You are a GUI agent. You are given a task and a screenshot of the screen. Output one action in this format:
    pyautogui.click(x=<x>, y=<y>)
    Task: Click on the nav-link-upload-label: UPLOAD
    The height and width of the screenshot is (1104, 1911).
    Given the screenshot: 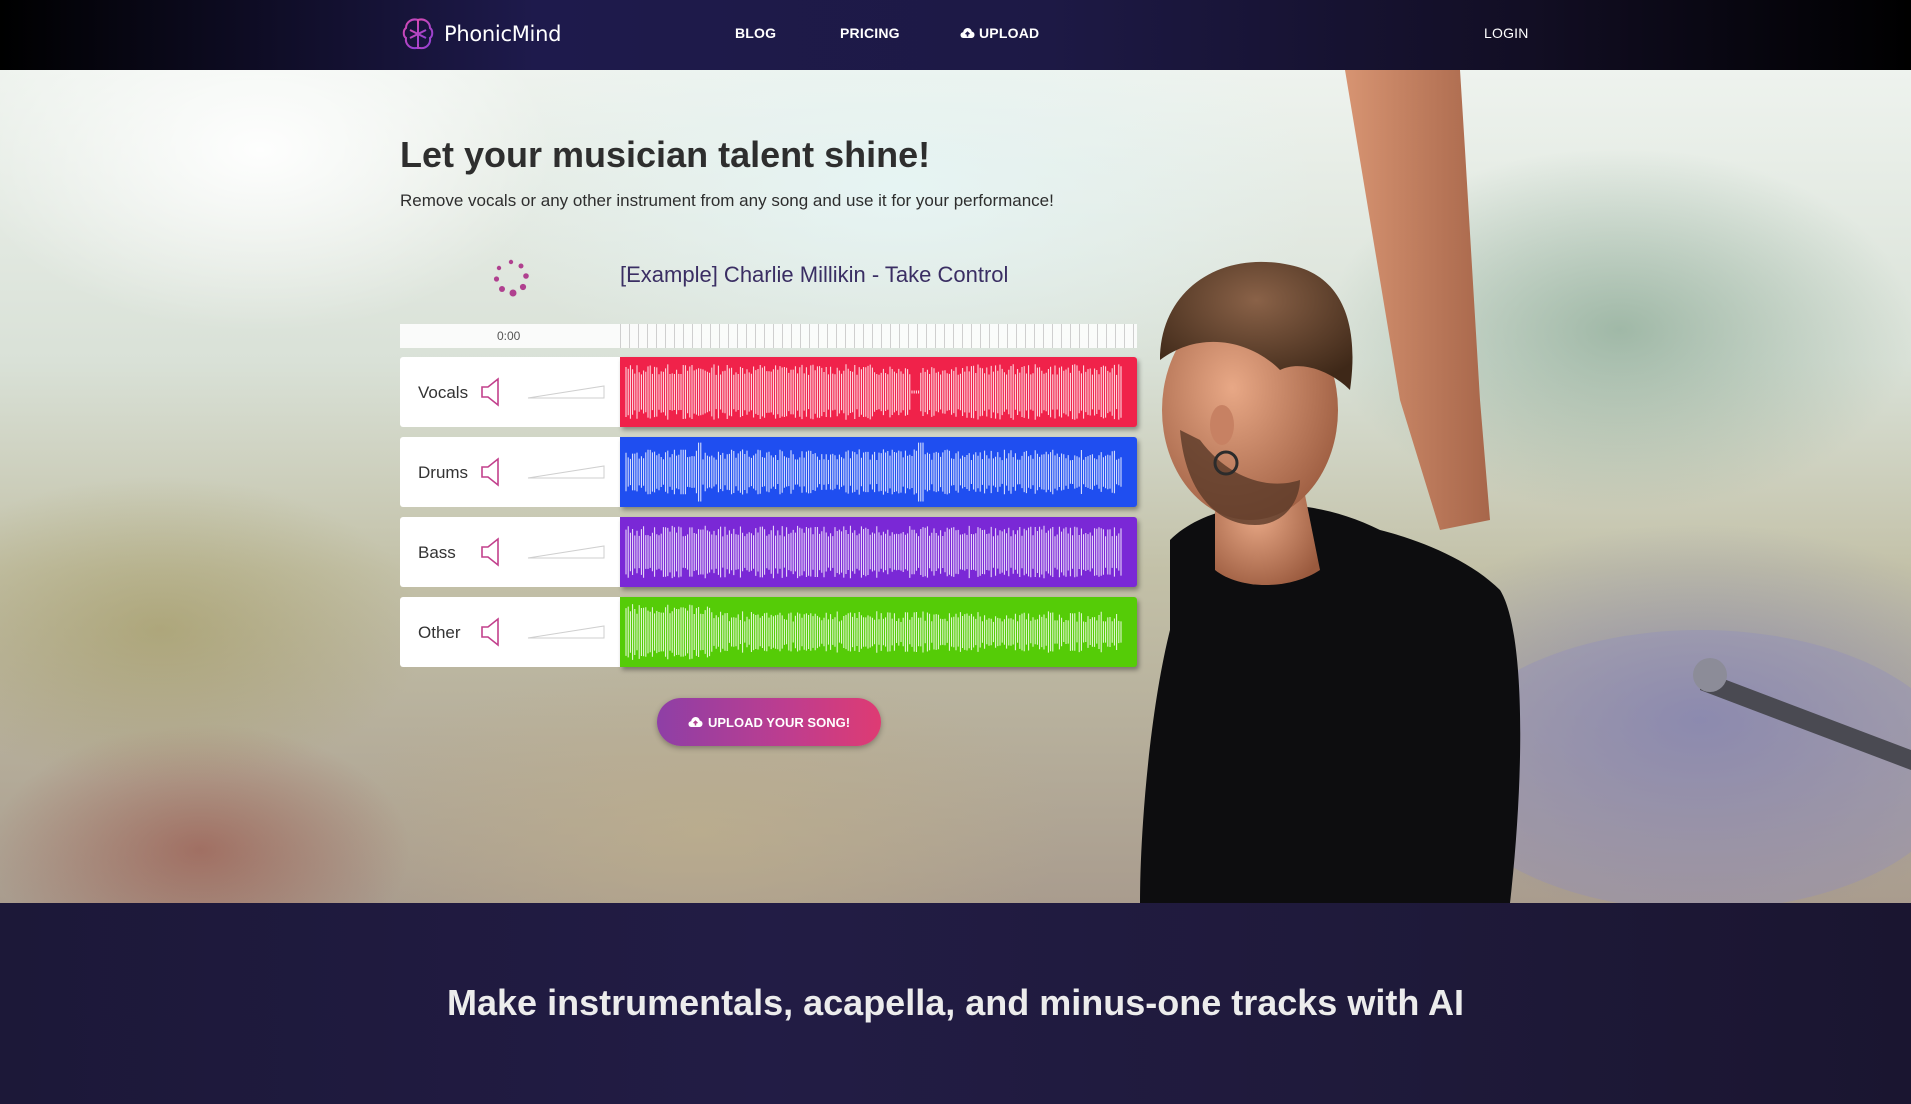 What is the action you would take?
    pyautogui.click(x=1009, y=33)
    